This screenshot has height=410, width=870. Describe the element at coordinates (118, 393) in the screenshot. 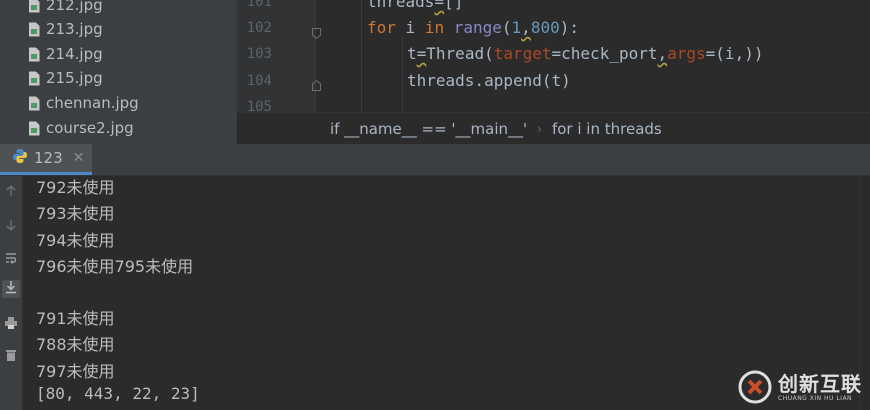

I see `console-line: [80, 443, 22, 23]` at that location.